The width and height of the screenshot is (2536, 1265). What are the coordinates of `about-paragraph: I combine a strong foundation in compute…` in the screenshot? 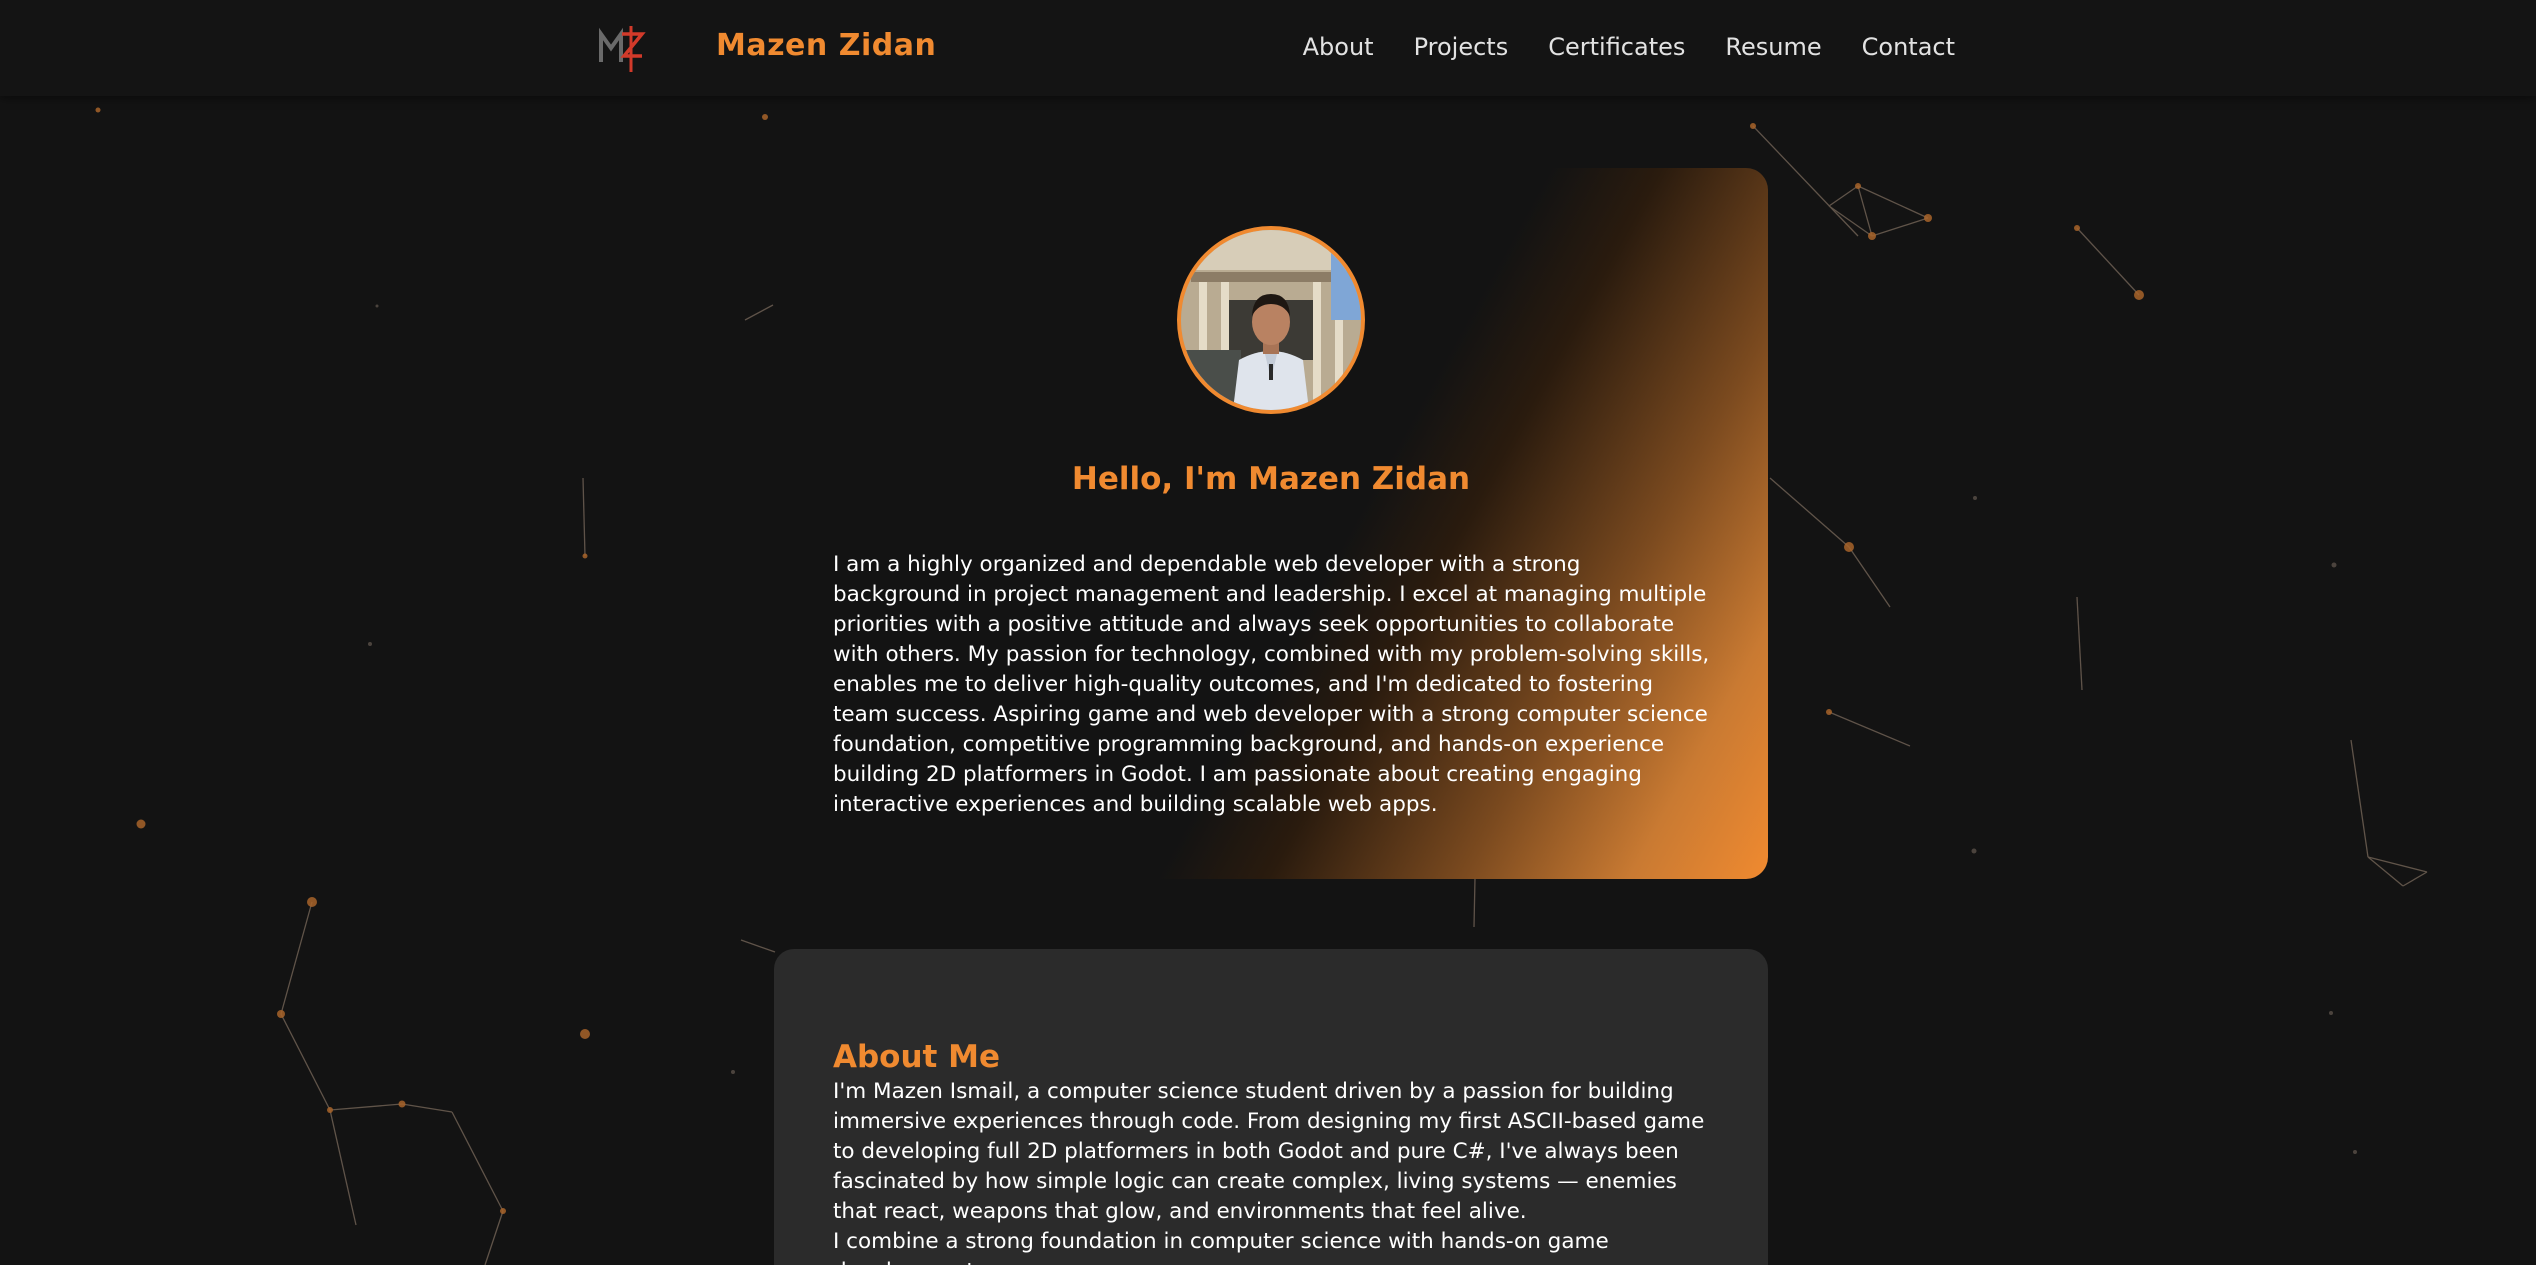 It's located at (1221, 1247).